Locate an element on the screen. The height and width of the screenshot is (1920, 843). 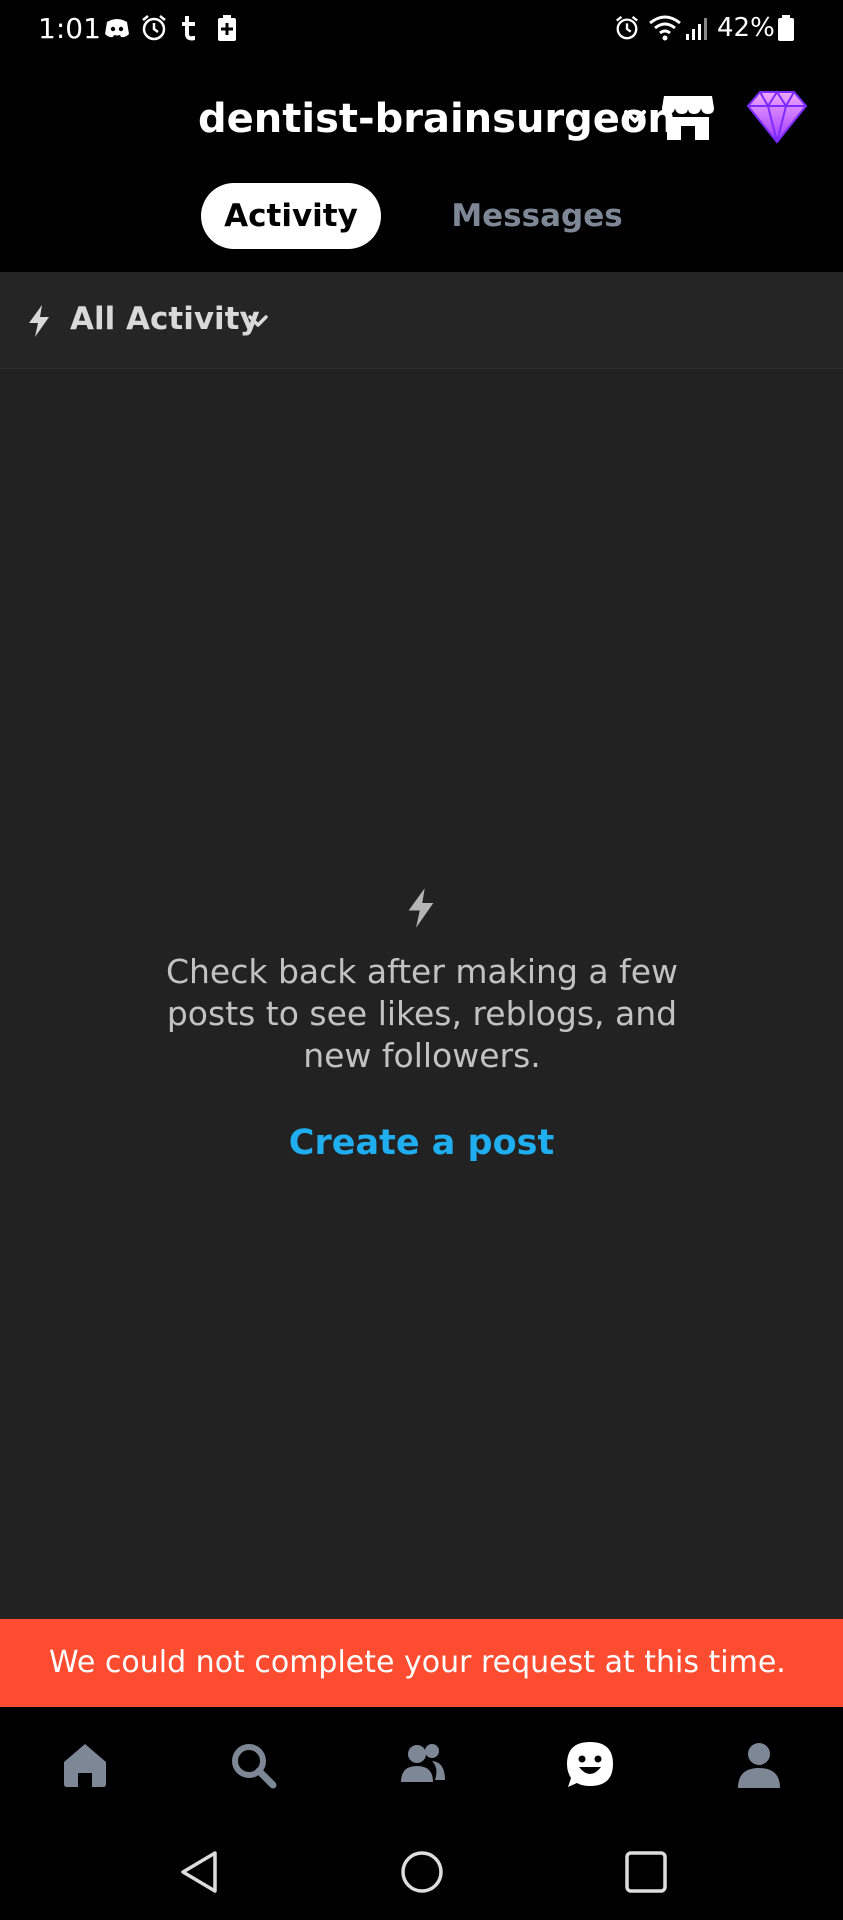
gem-icon is located at coordinates (777, 116).